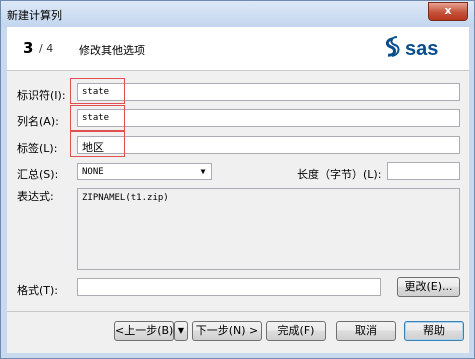  I want to click on sas-logo: sas, so click(411, 48).